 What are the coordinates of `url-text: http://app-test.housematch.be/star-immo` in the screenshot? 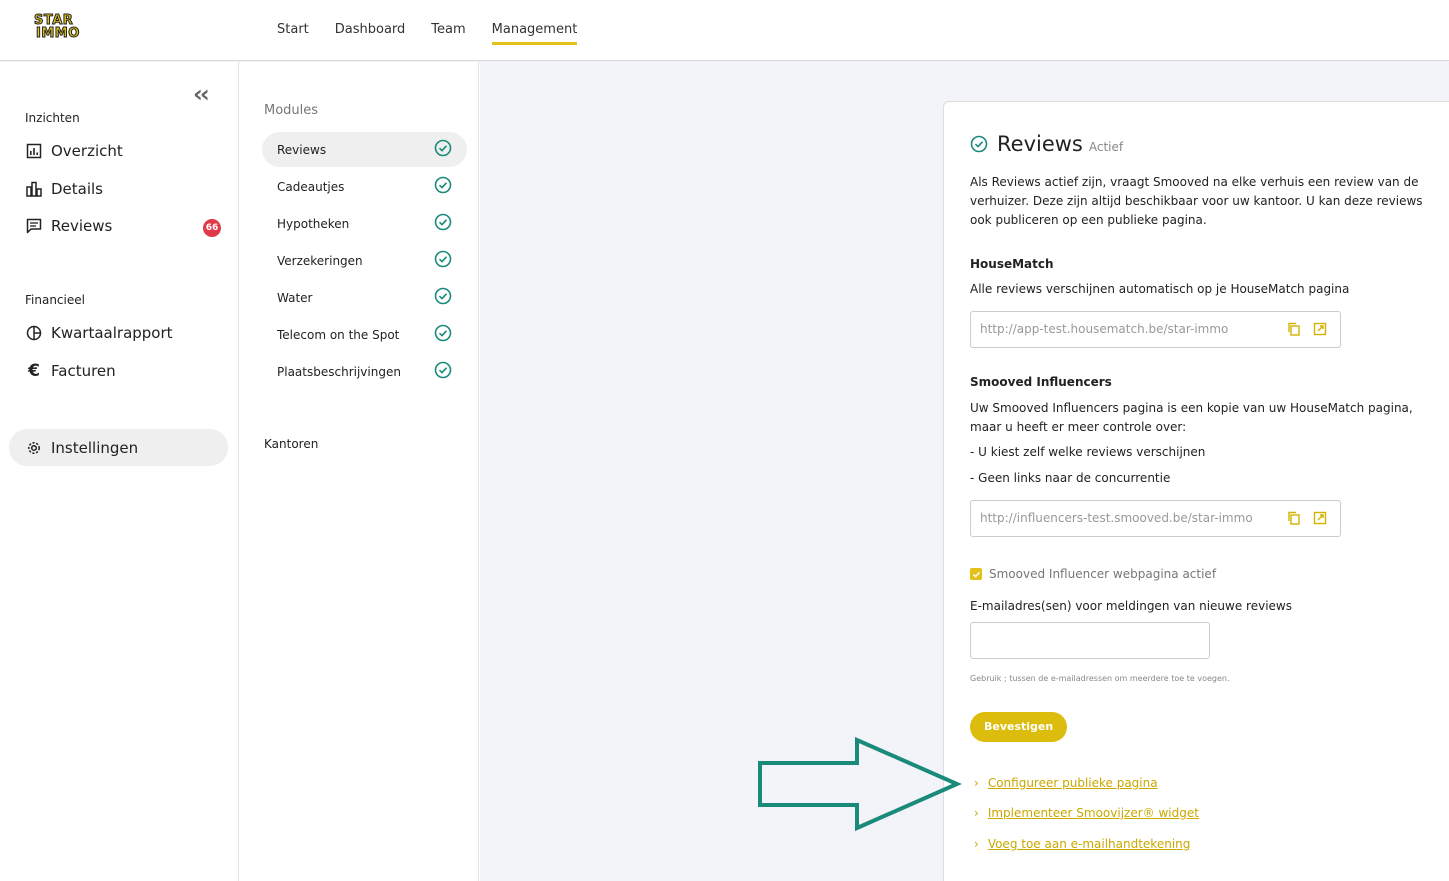 It's located at (1104, 329).